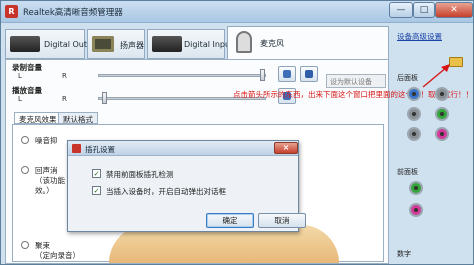  What do you see at coordinates (27, 90) in the screenshot?
I see `playback-volume-label: 播放音量` at bounding box center [27, 90].